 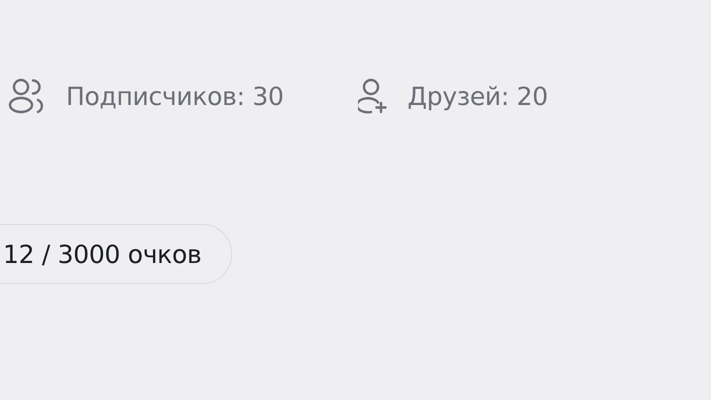 What do you see at coordinates (116, 254) in the screenshot?
I see `points-badge: 12 / 3000 очков` at bounding box center [116, 254].